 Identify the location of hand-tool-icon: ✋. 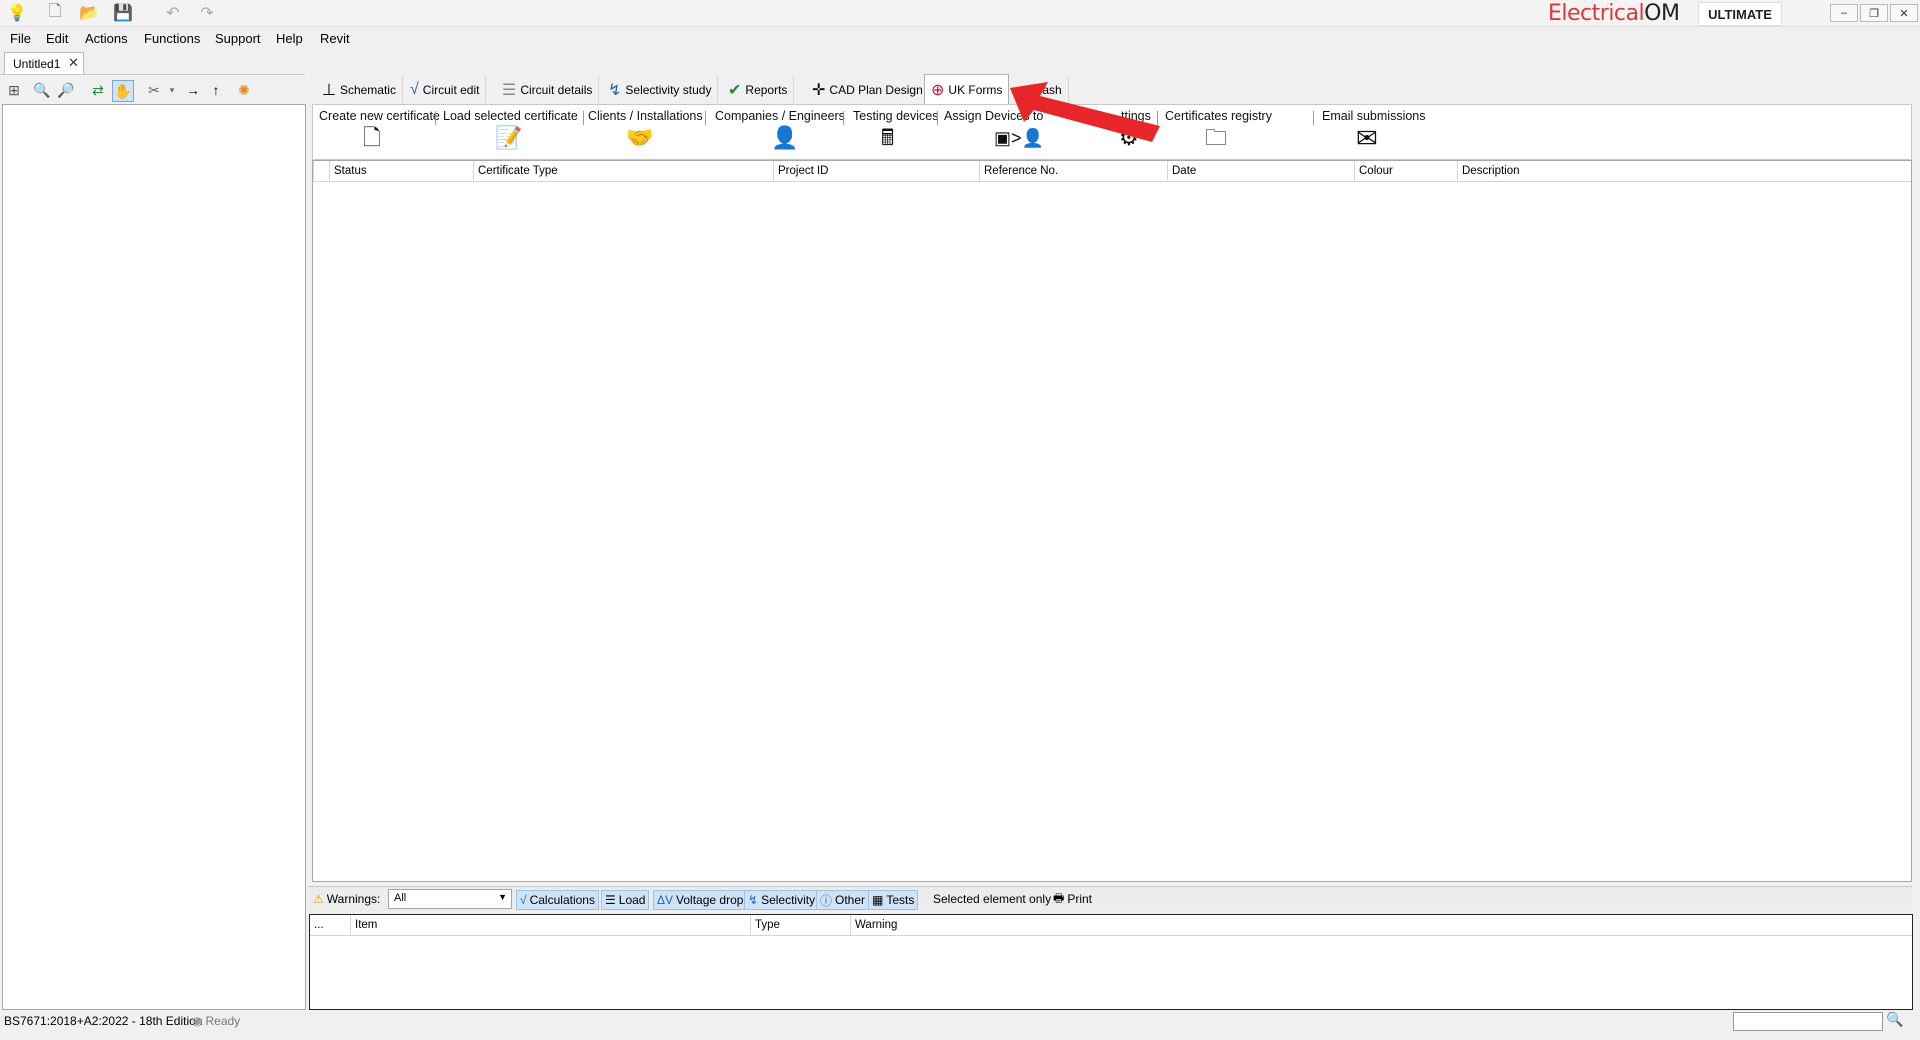
(123, 91).